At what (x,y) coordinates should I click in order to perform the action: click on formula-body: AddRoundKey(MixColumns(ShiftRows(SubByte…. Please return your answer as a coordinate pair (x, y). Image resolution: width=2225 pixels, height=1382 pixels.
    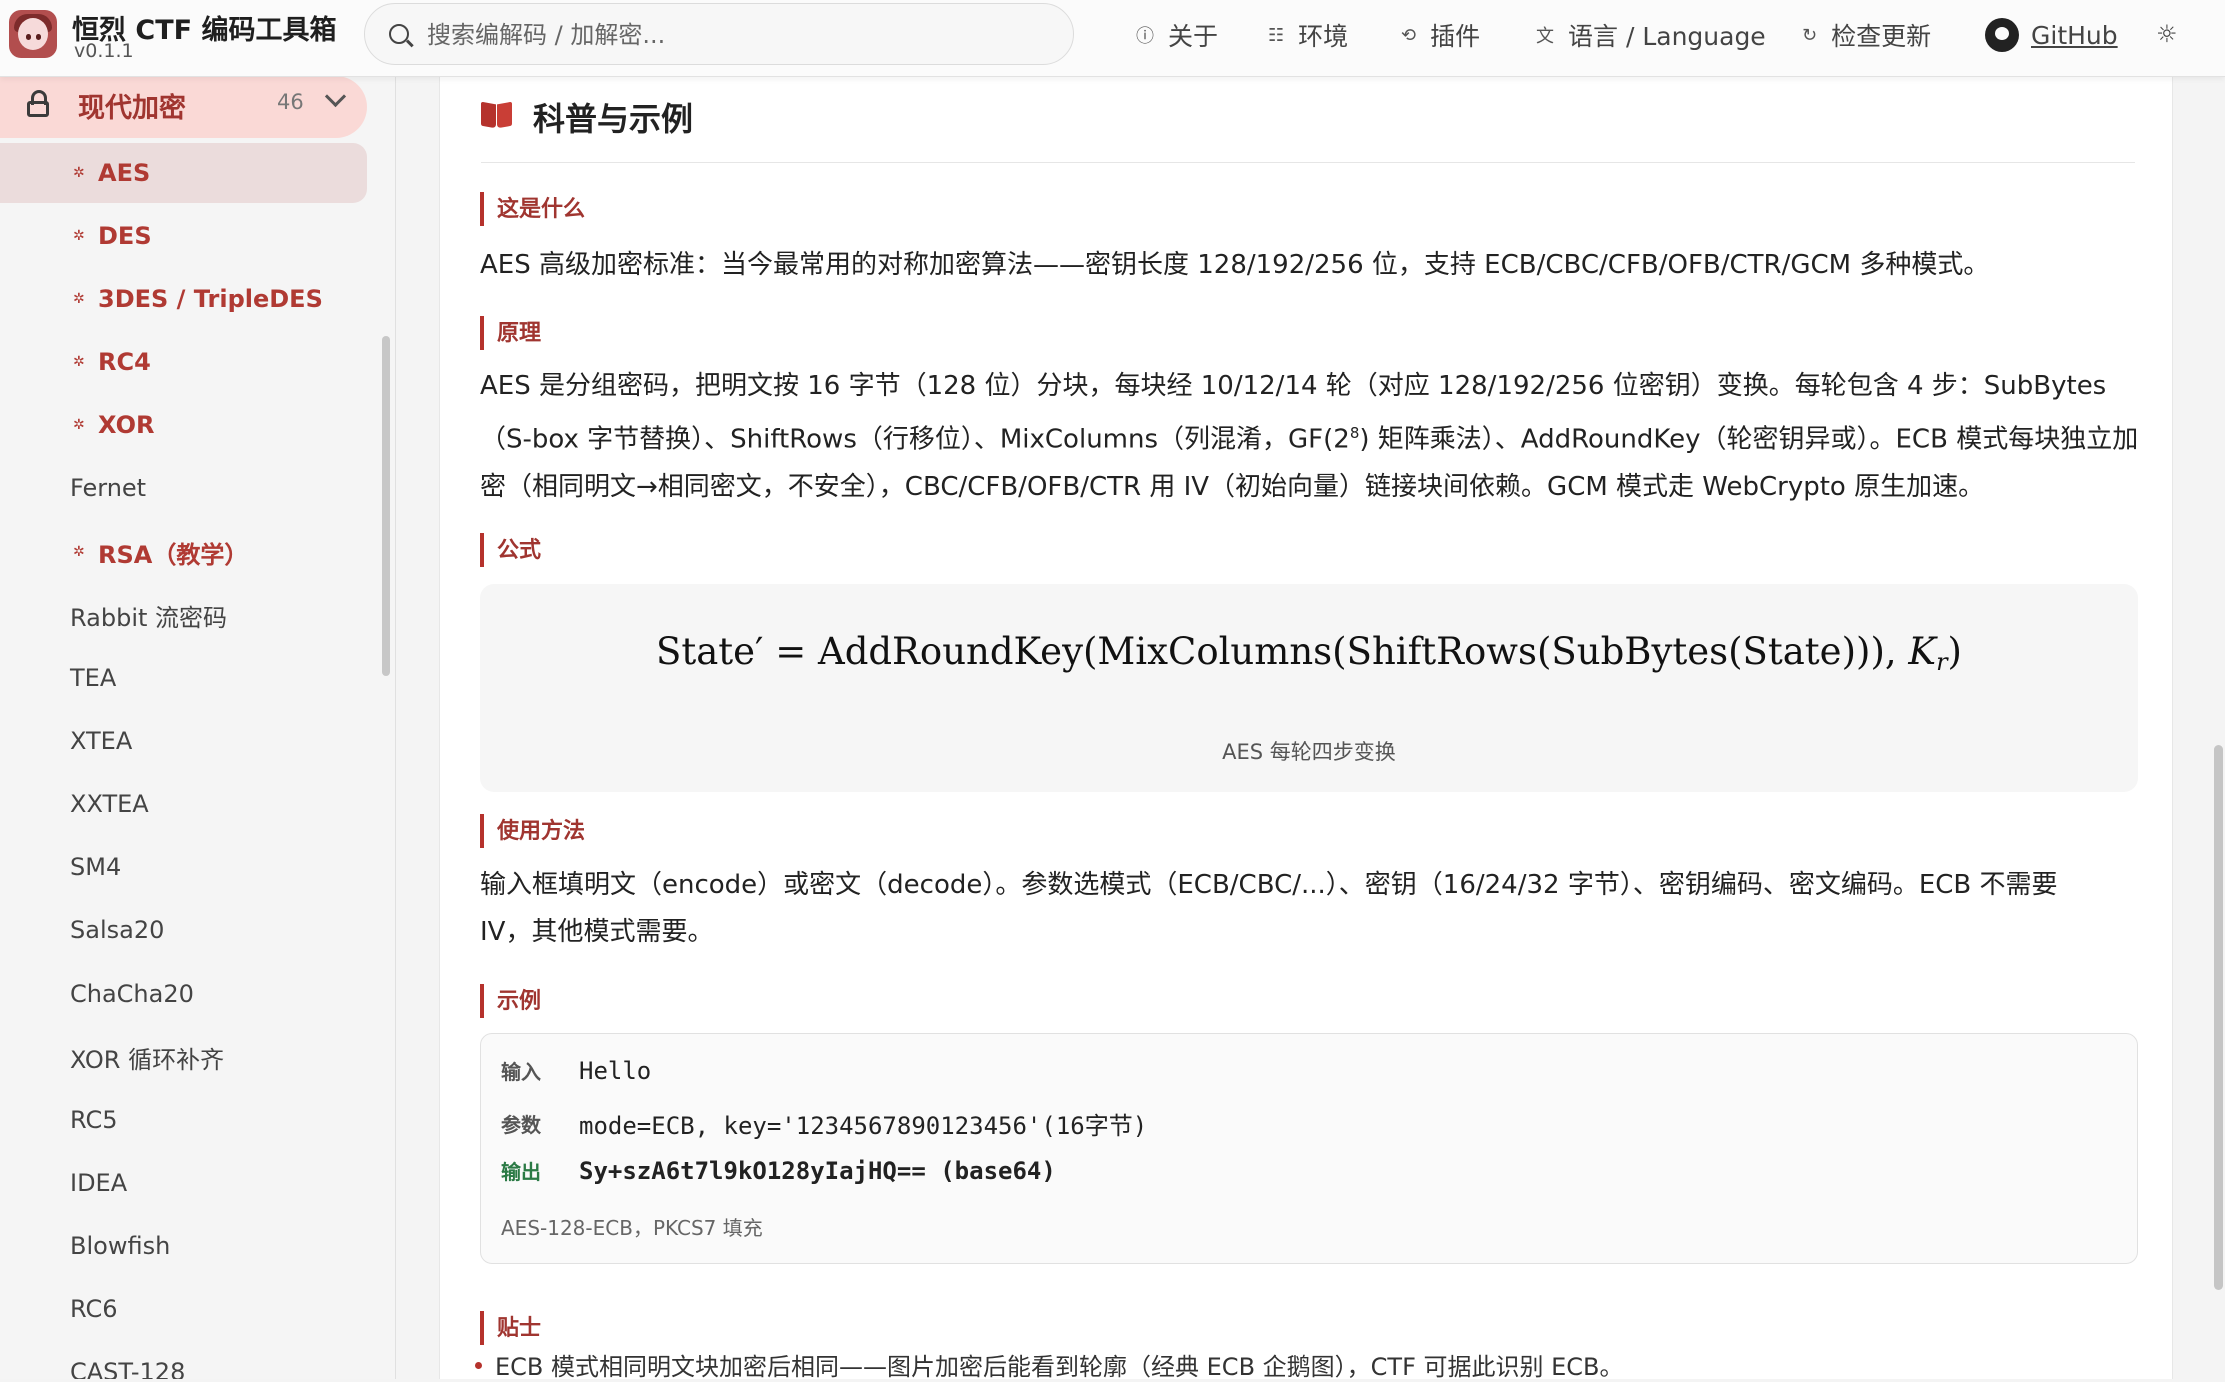
    Looking at the image, I should click on (1363, 651).